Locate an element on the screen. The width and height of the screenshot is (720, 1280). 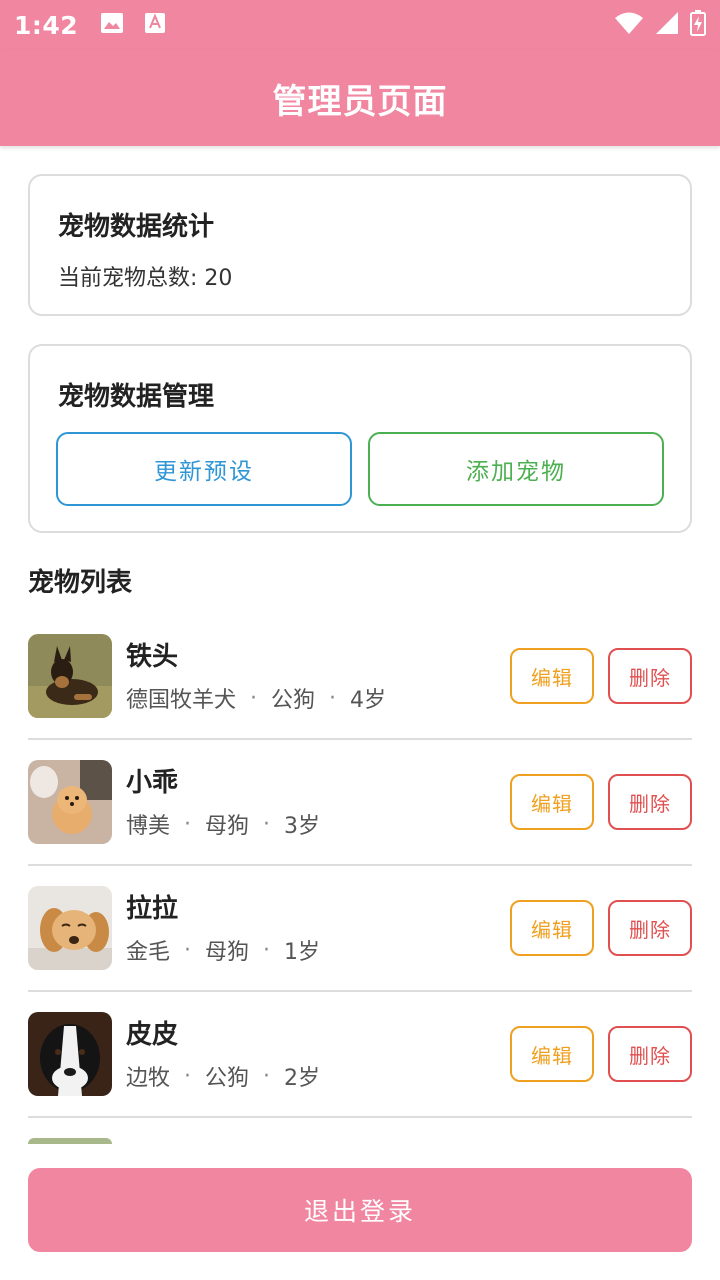
pet-breed: 德国牧羊犬 is located at coordinates (181, 700).